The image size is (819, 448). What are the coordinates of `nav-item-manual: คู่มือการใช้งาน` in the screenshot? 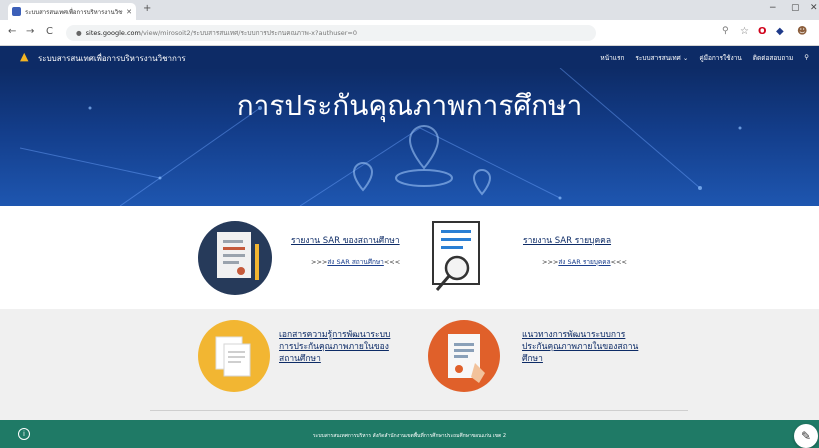 It's located at (720, 58).